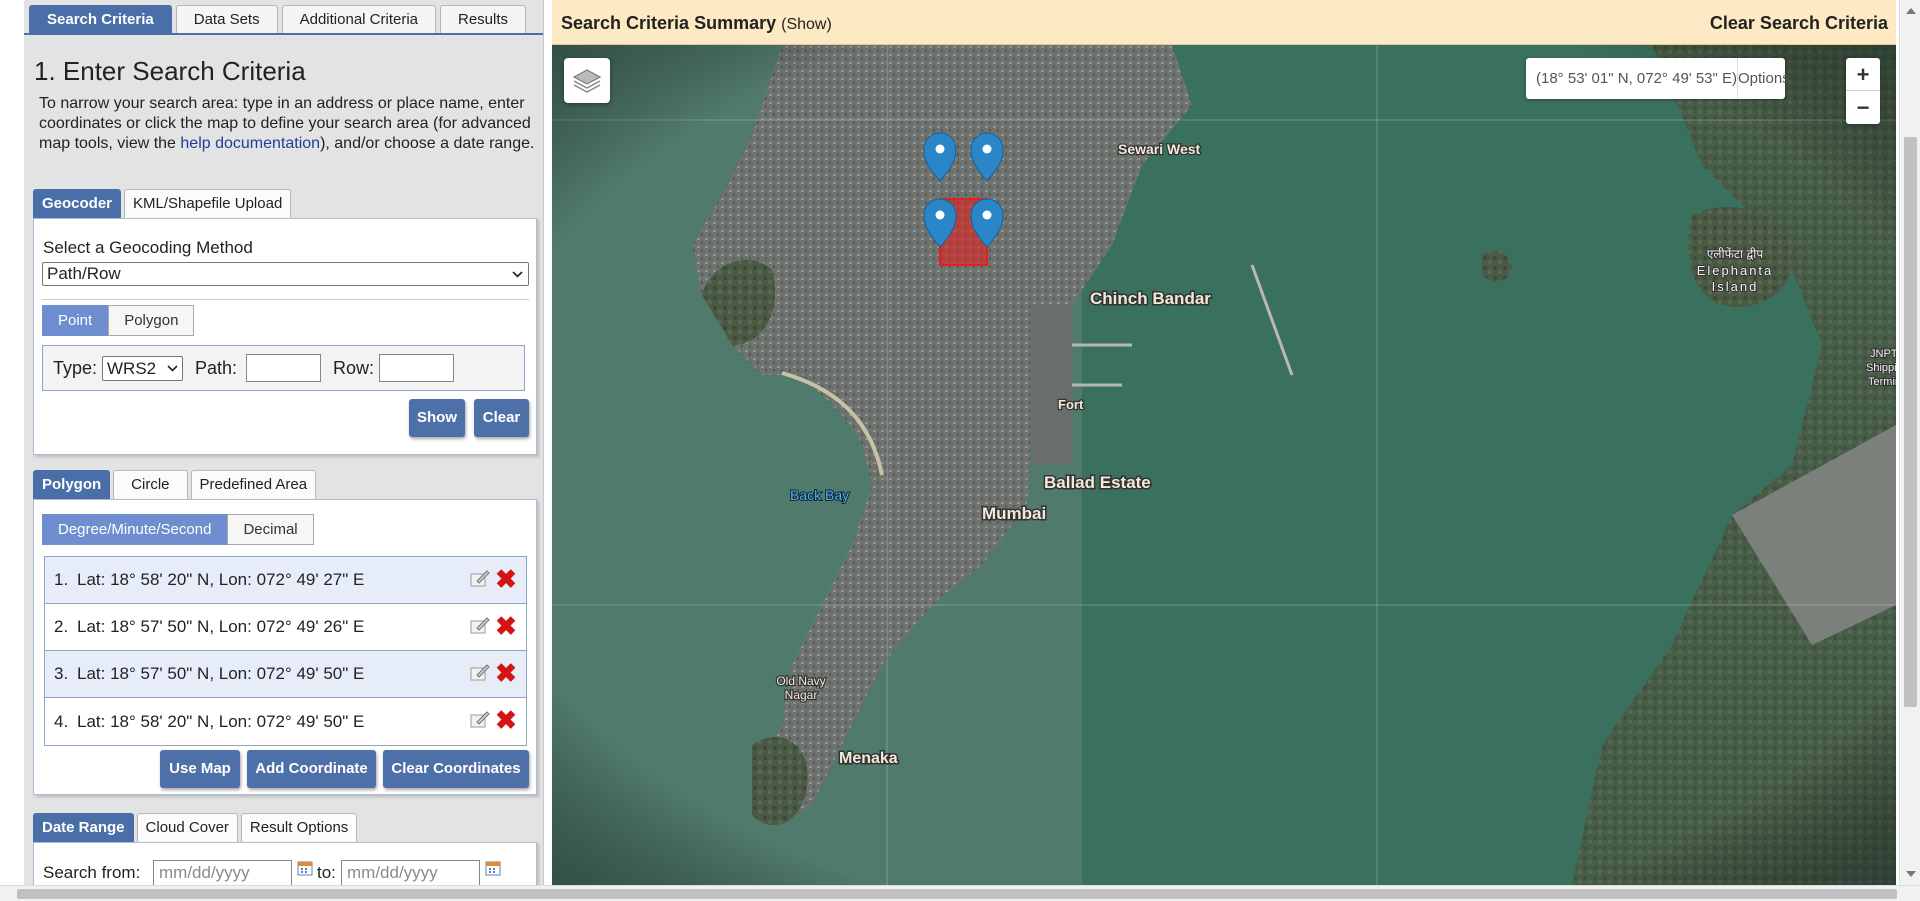  What do you see at coordinates (1799, 23) in the screenshot?
I see `clear-search-criteria-link: Clear Search Criteria` at bounding box center [1799, 23].